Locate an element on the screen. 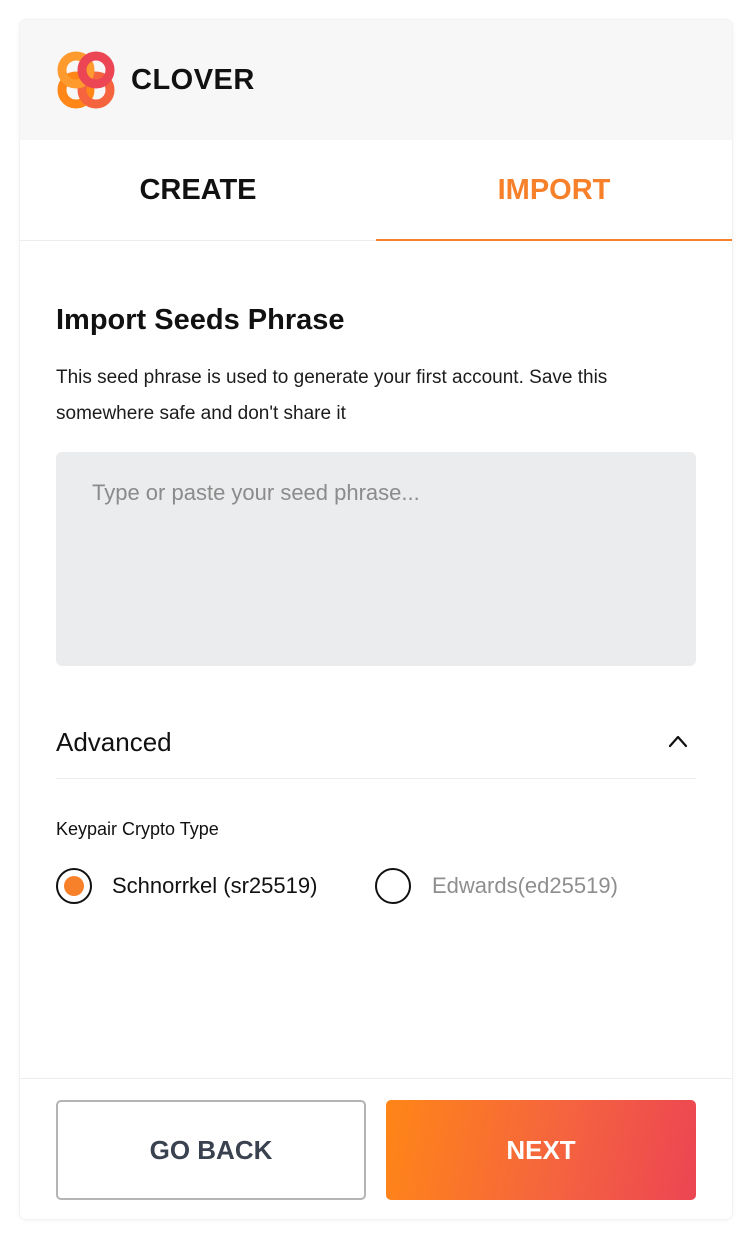  footer-actions: GO BACK NEXT is located at coordinates (376, 1148).